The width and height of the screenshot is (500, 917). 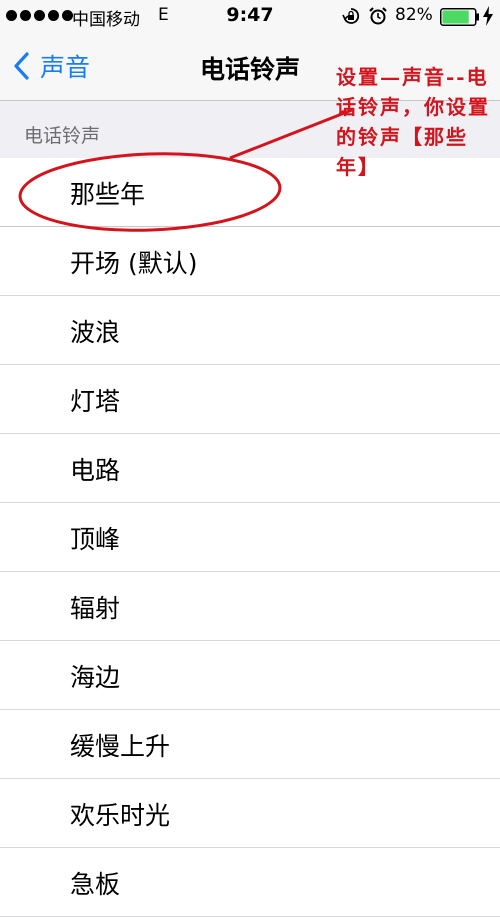 What do you see at coordinates (455, 17) in the screenshot?
I see `battery-fill` at bounding box center [455, 17].